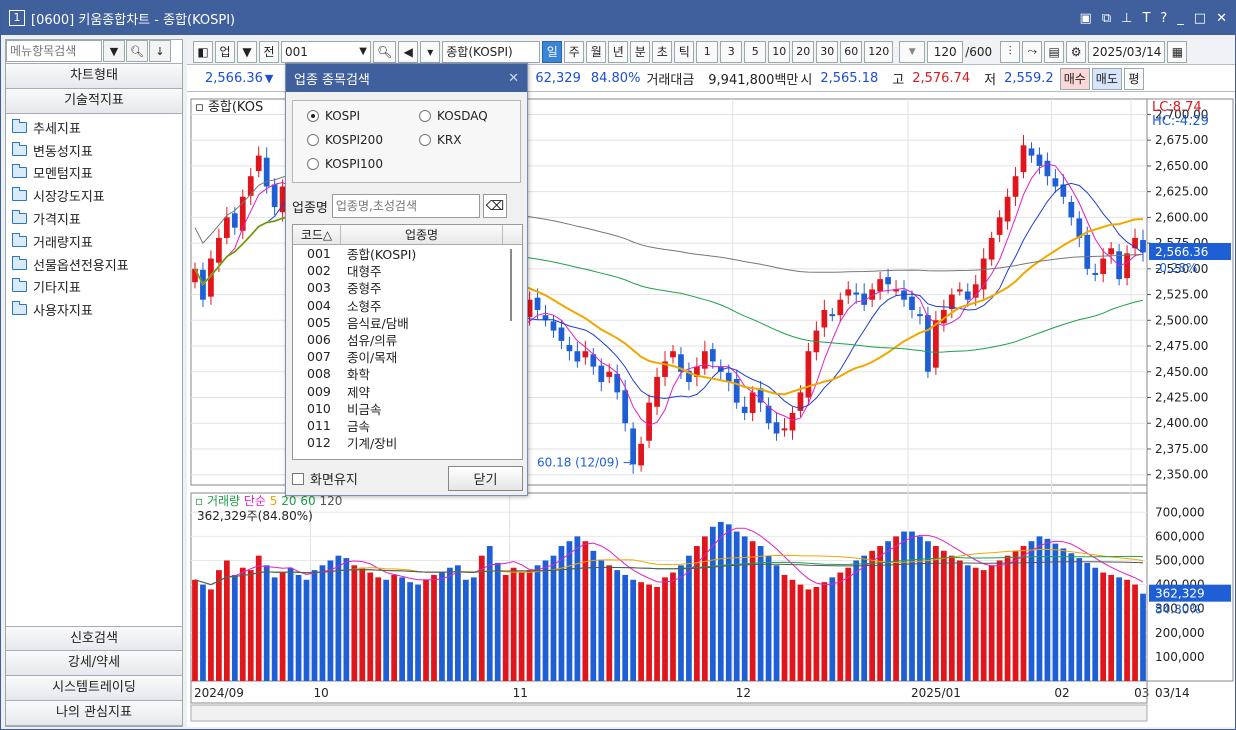 This screenshot has height=730, width=1236. I want to click on category-button: 업, so click(225, 51).